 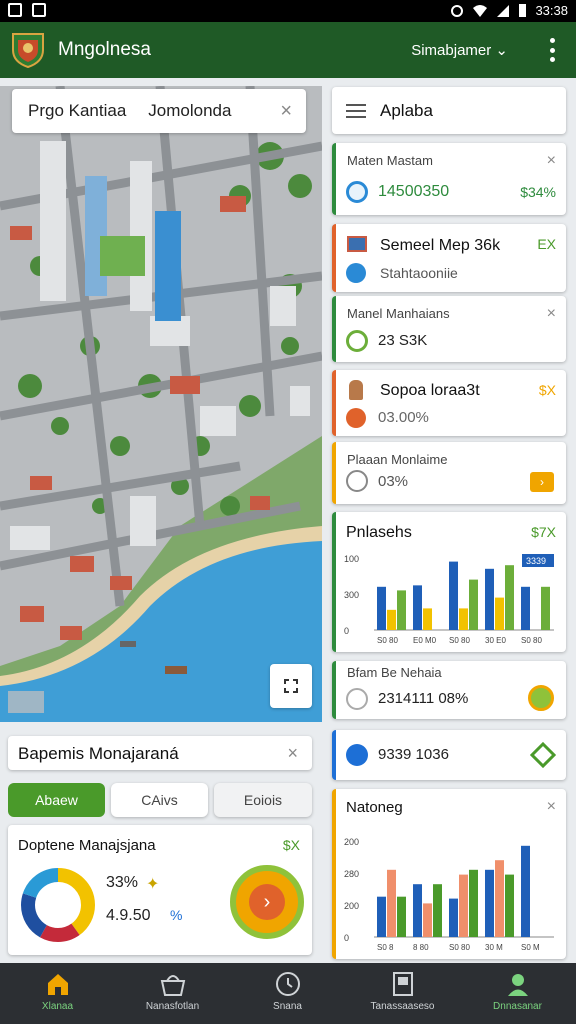 I want to click on chevron-down-icon: ⌄, so click(x=501, y=50).